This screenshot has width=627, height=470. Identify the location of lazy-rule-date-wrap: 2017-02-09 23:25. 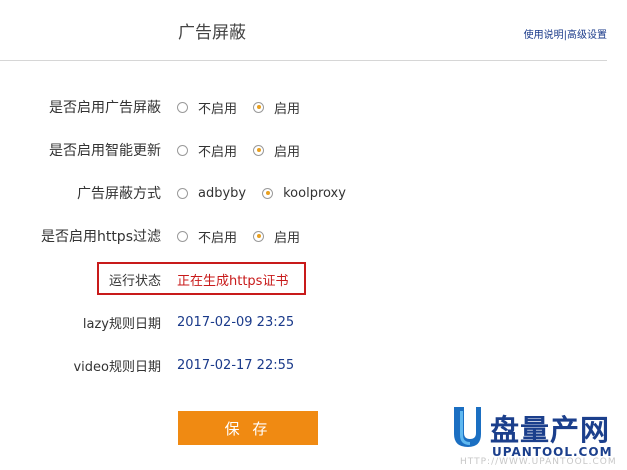
(235, 322).